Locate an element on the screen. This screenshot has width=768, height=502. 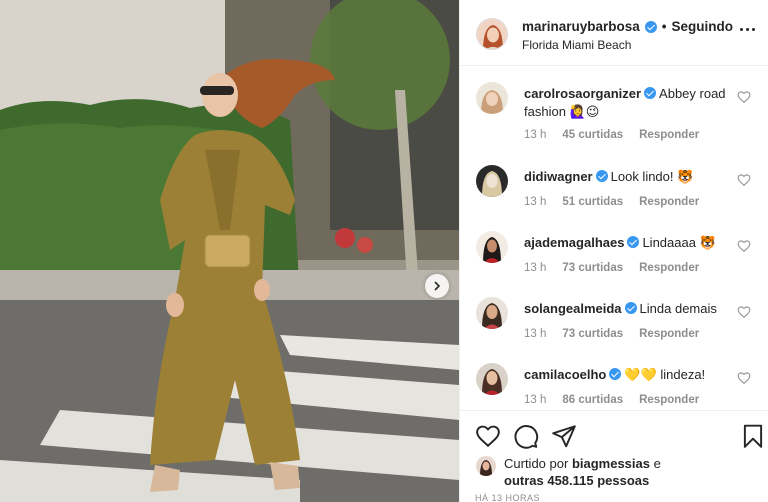
following-button: Seguindo is located at coordinates (703, 26).